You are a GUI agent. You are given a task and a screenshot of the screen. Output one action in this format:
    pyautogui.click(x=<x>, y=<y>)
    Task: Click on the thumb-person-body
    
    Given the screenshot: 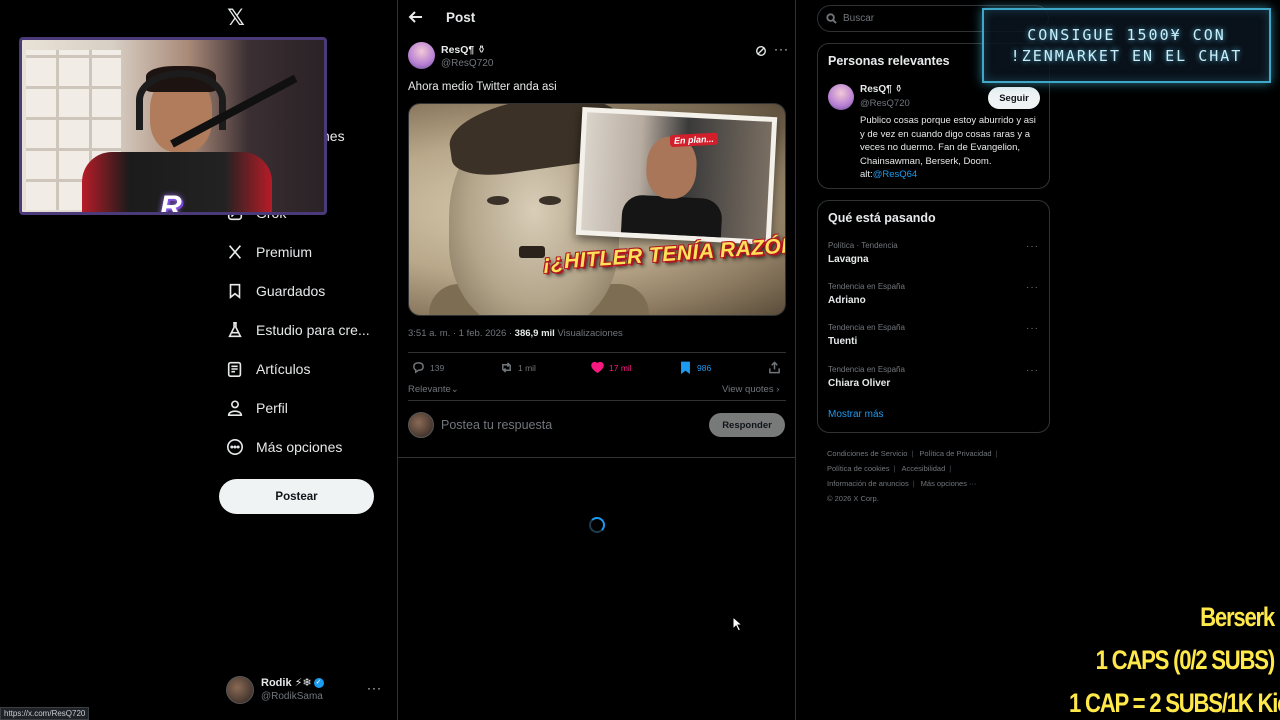 What is the action you would take?
    pyautogui.click(x=671, y=217)
    